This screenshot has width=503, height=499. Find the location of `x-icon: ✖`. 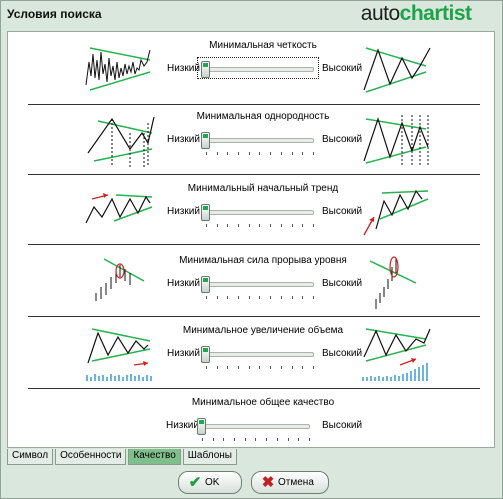

x-icon: ✖ is located at coordinates (268, 482).